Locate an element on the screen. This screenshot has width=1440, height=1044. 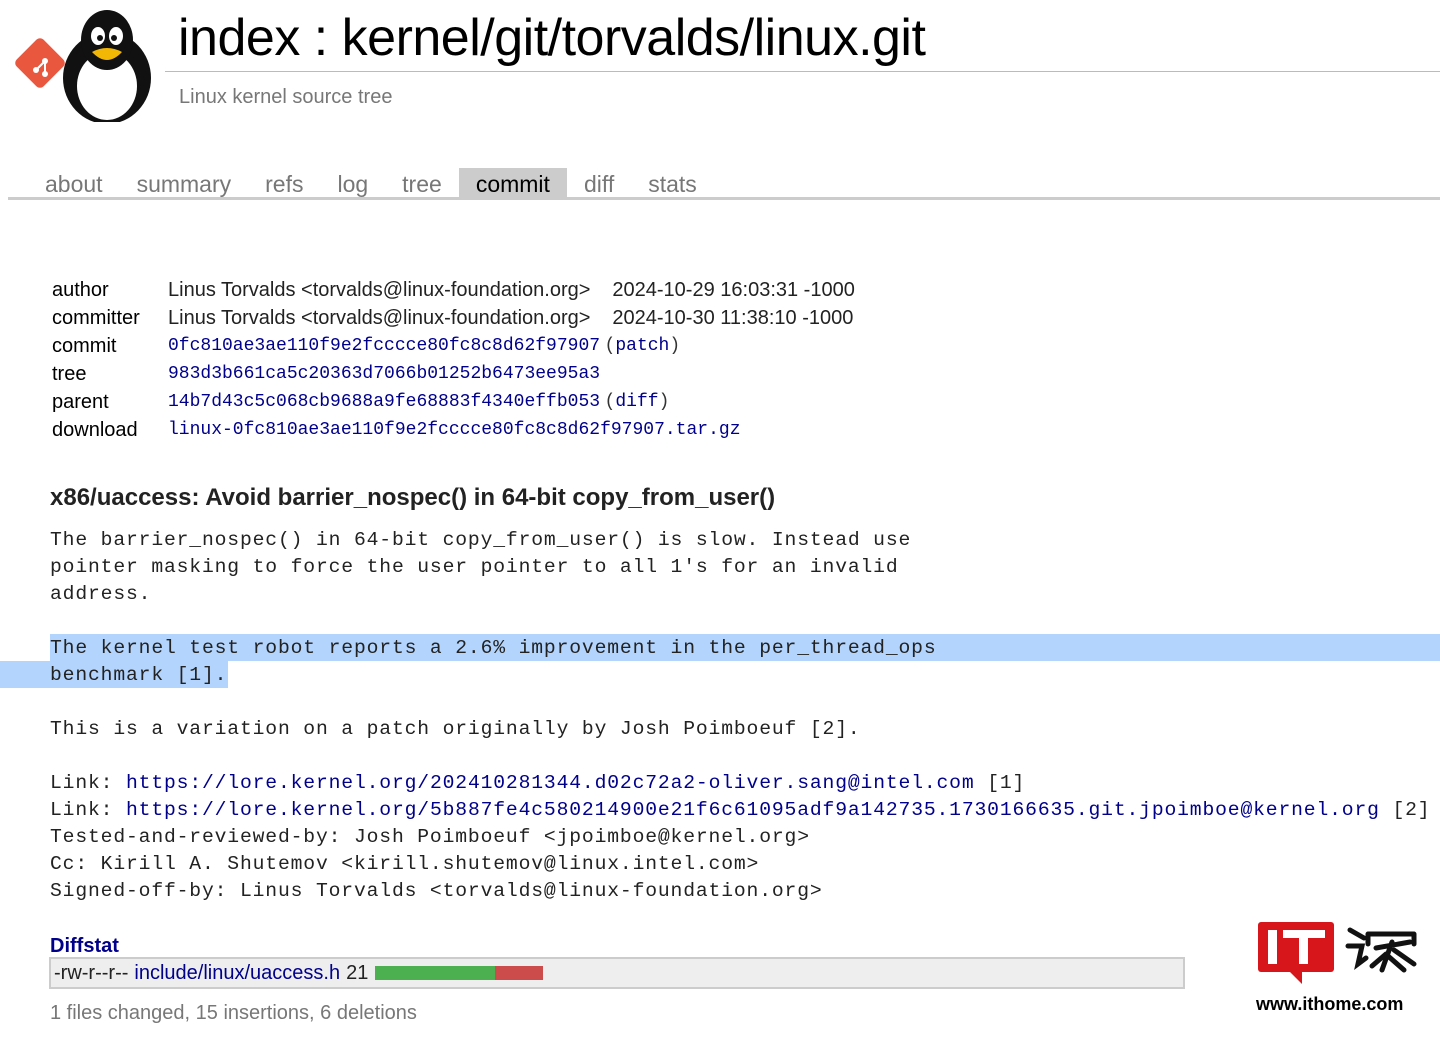
committer-date: 2024-10-30 11:38:10 -1000 is located at coordinates (733, 317).